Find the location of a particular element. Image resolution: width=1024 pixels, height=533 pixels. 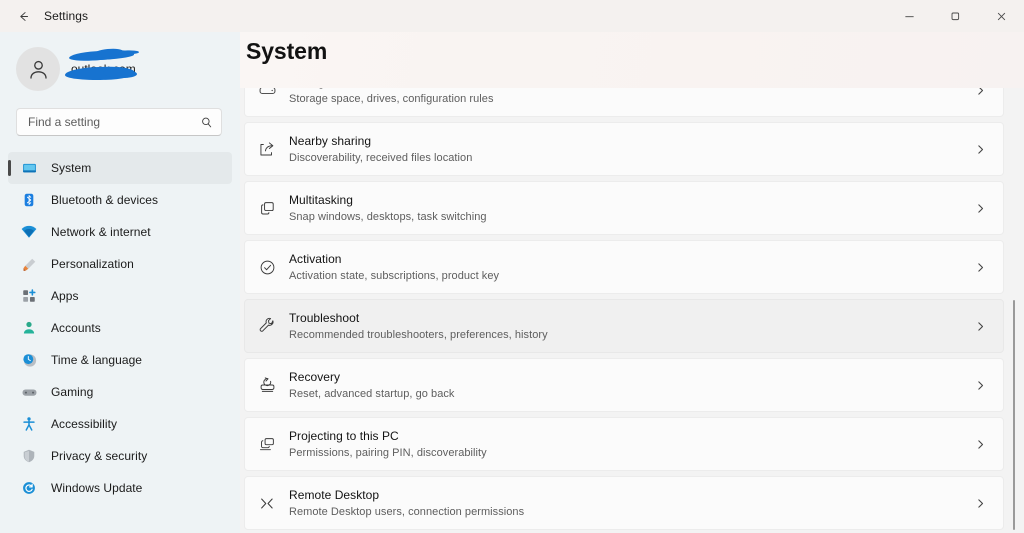

search-box is located at coordinates (119, 122).